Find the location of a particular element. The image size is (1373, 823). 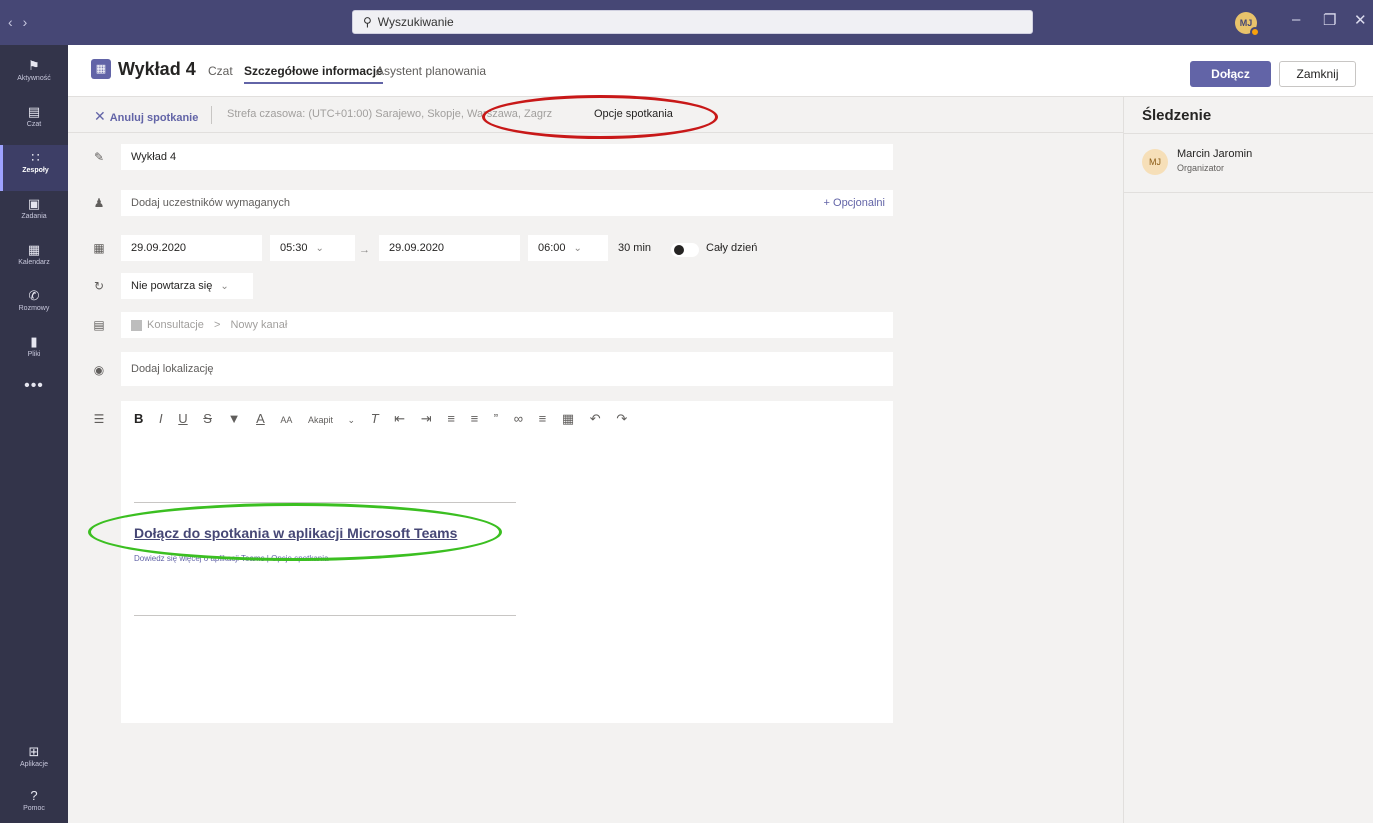

indent-icon: ⇥ is located at coordinates (426, 419).